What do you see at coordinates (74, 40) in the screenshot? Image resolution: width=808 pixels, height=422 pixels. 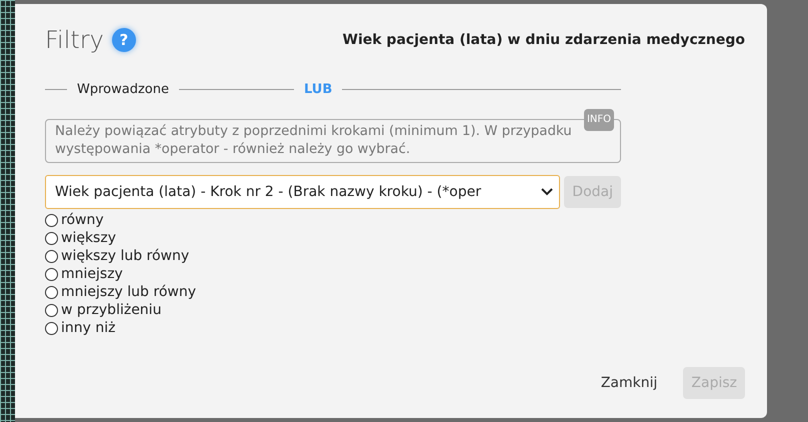 I see `dialog-title: Filtry` at bounding box center [74, 40].